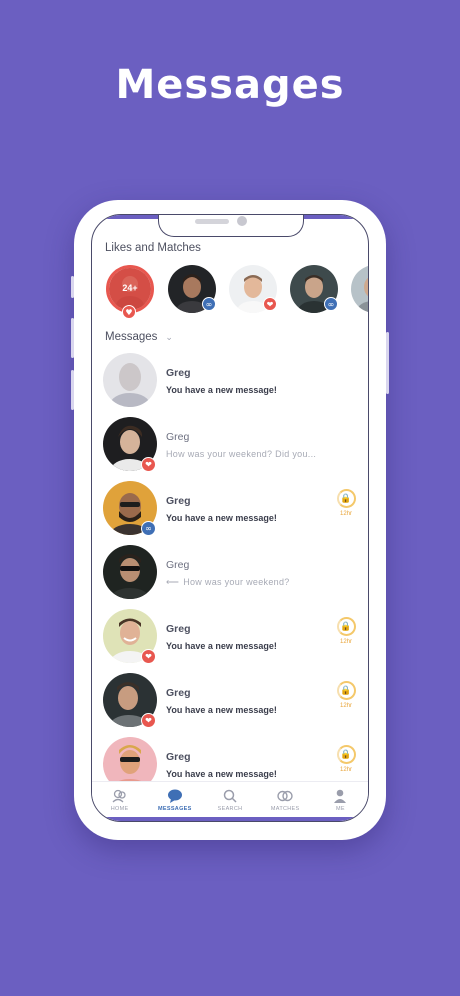 The image size is (460, 996). I want to click on tab-label: MESSAGES, so click(175, 809).